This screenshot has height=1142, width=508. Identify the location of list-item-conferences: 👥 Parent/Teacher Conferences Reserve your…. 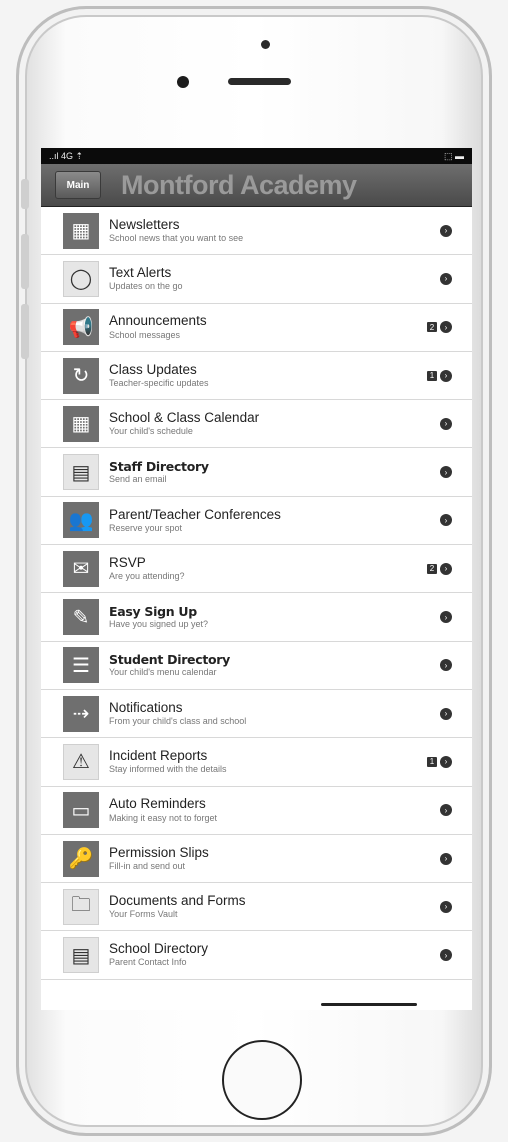
(256, 521).